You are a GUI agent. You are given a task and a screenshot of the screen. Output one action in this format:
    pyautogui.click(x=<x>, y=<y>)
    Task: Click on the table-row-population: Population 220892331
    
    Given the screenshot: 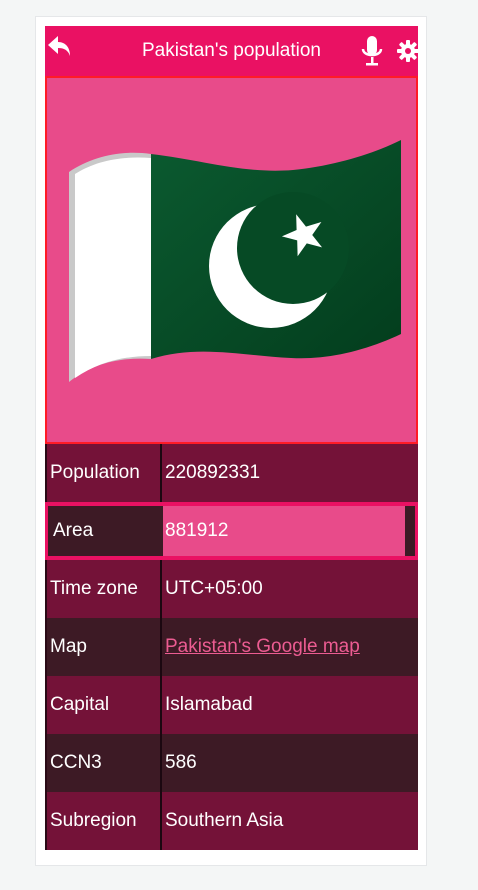 What is the action you would take?
    pyautogui.click(x=231, y=473)
    